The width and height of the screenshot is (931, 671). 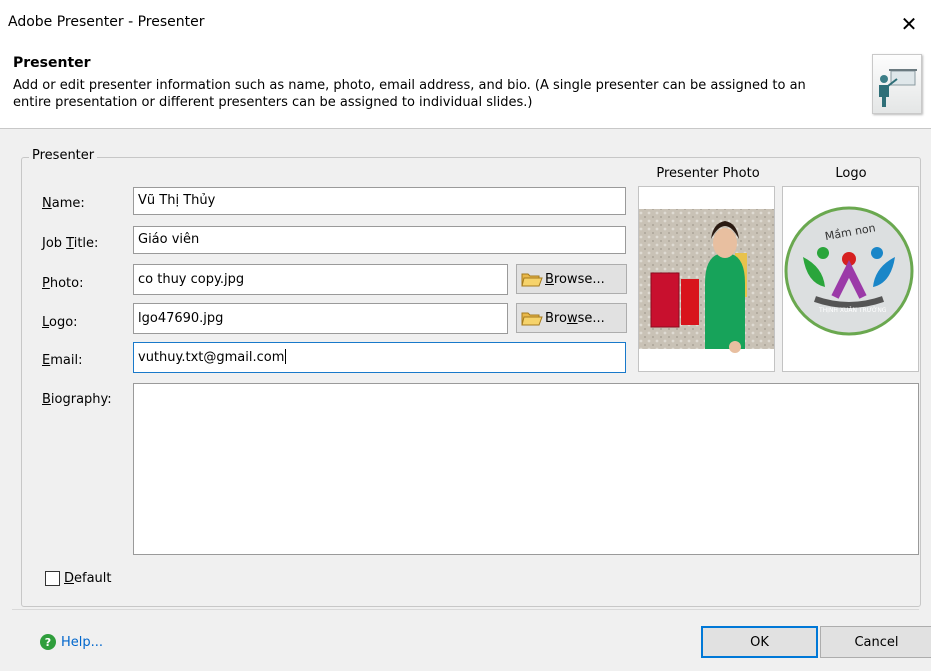 What do you see at coordinates (62, 360) in the screenshot?
I see `email-label: Email:` at bounding box center [62, 360].